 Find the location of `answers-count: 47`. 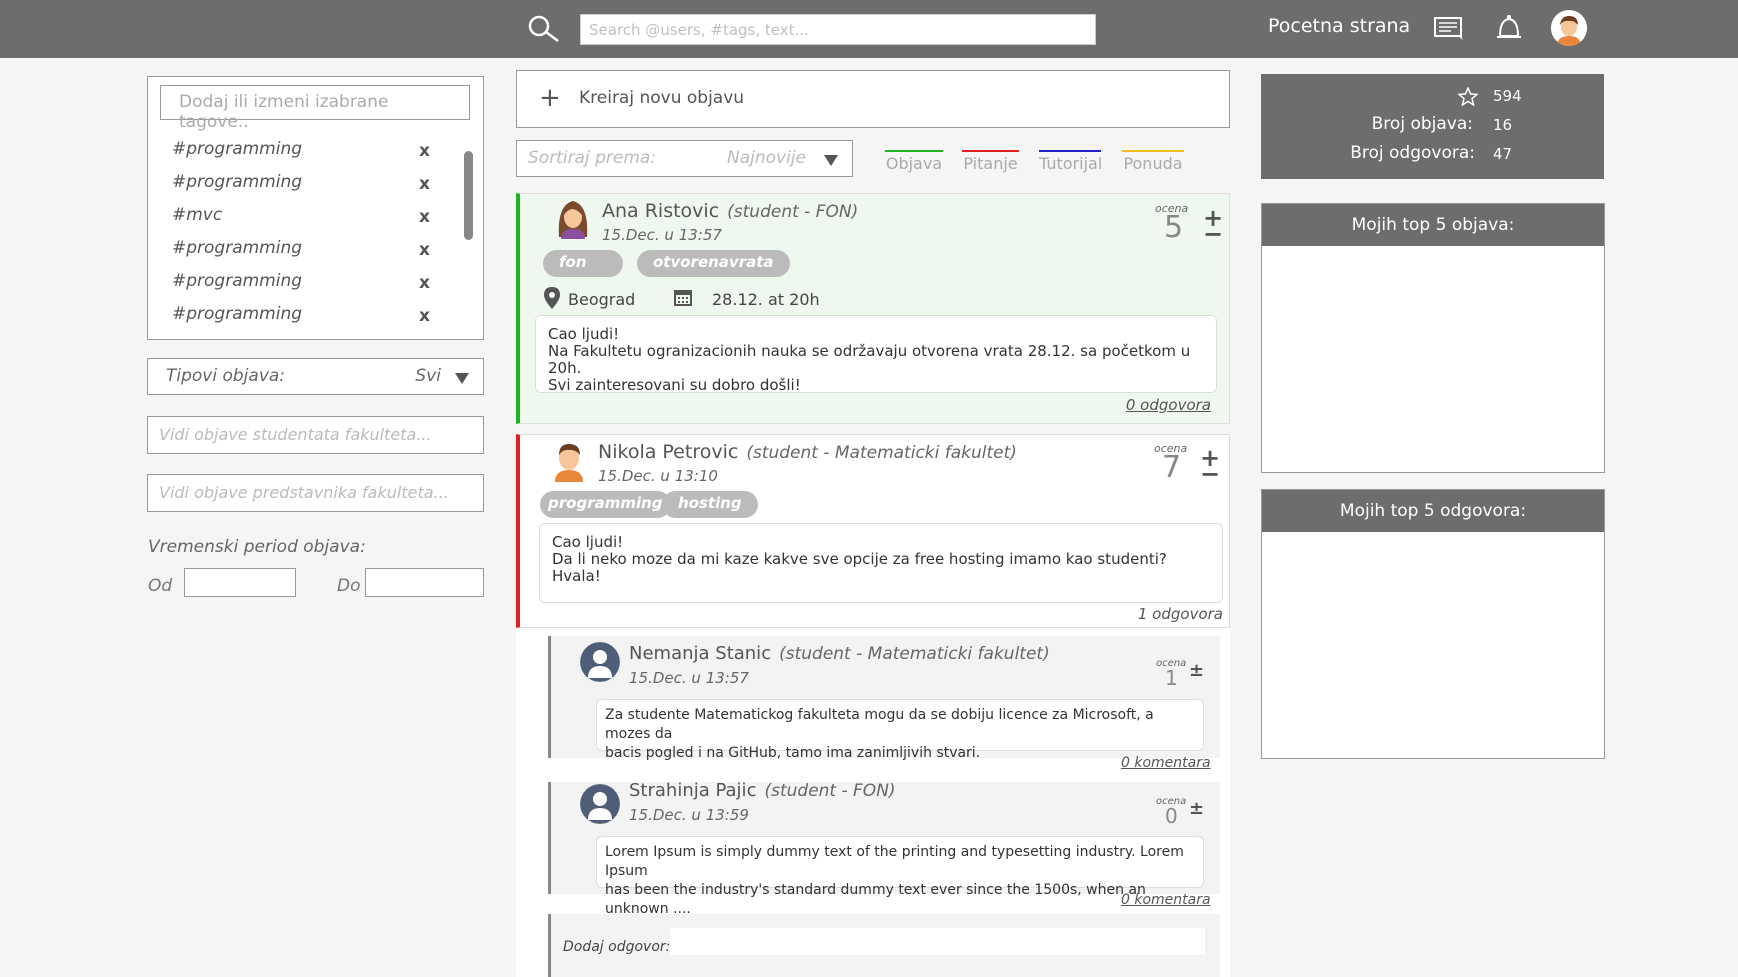

answers-count: 47 is located at coordinates (1503, 154).